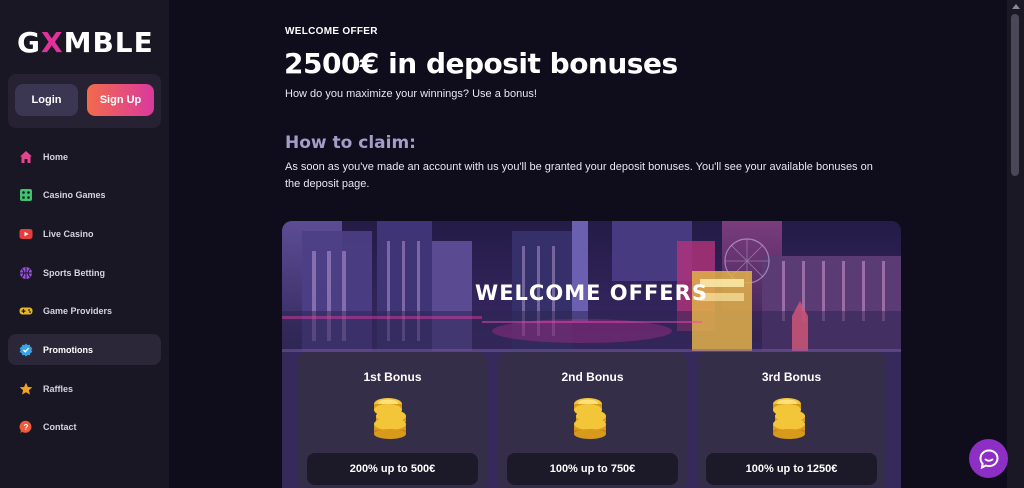 This screenshot has width=1024, height=488. What do you see at coordinates (56, 156) in the screenshot?
I see `sidebar-item-label: Home` at bounding box center [56, 156].